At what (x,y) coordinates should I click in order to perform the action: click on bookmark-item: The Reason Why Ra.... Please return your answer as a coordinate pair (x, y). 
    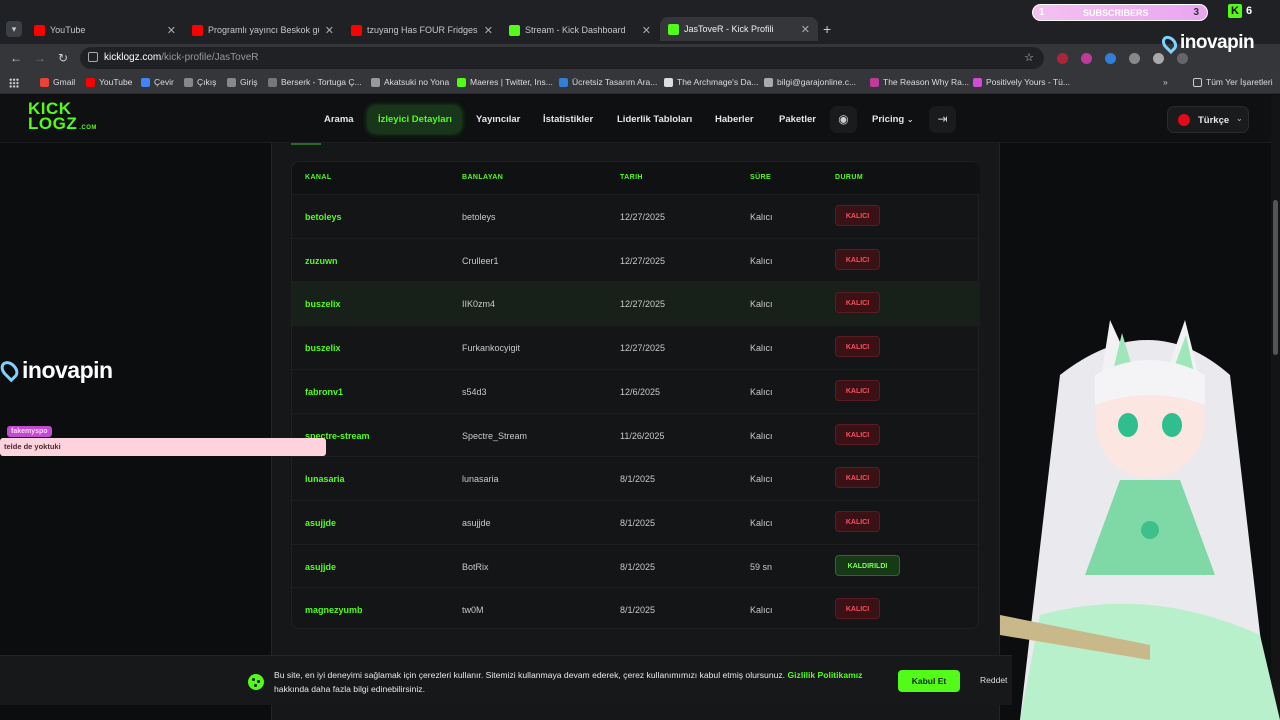
    Looking at the image, I should click on (919, 82).